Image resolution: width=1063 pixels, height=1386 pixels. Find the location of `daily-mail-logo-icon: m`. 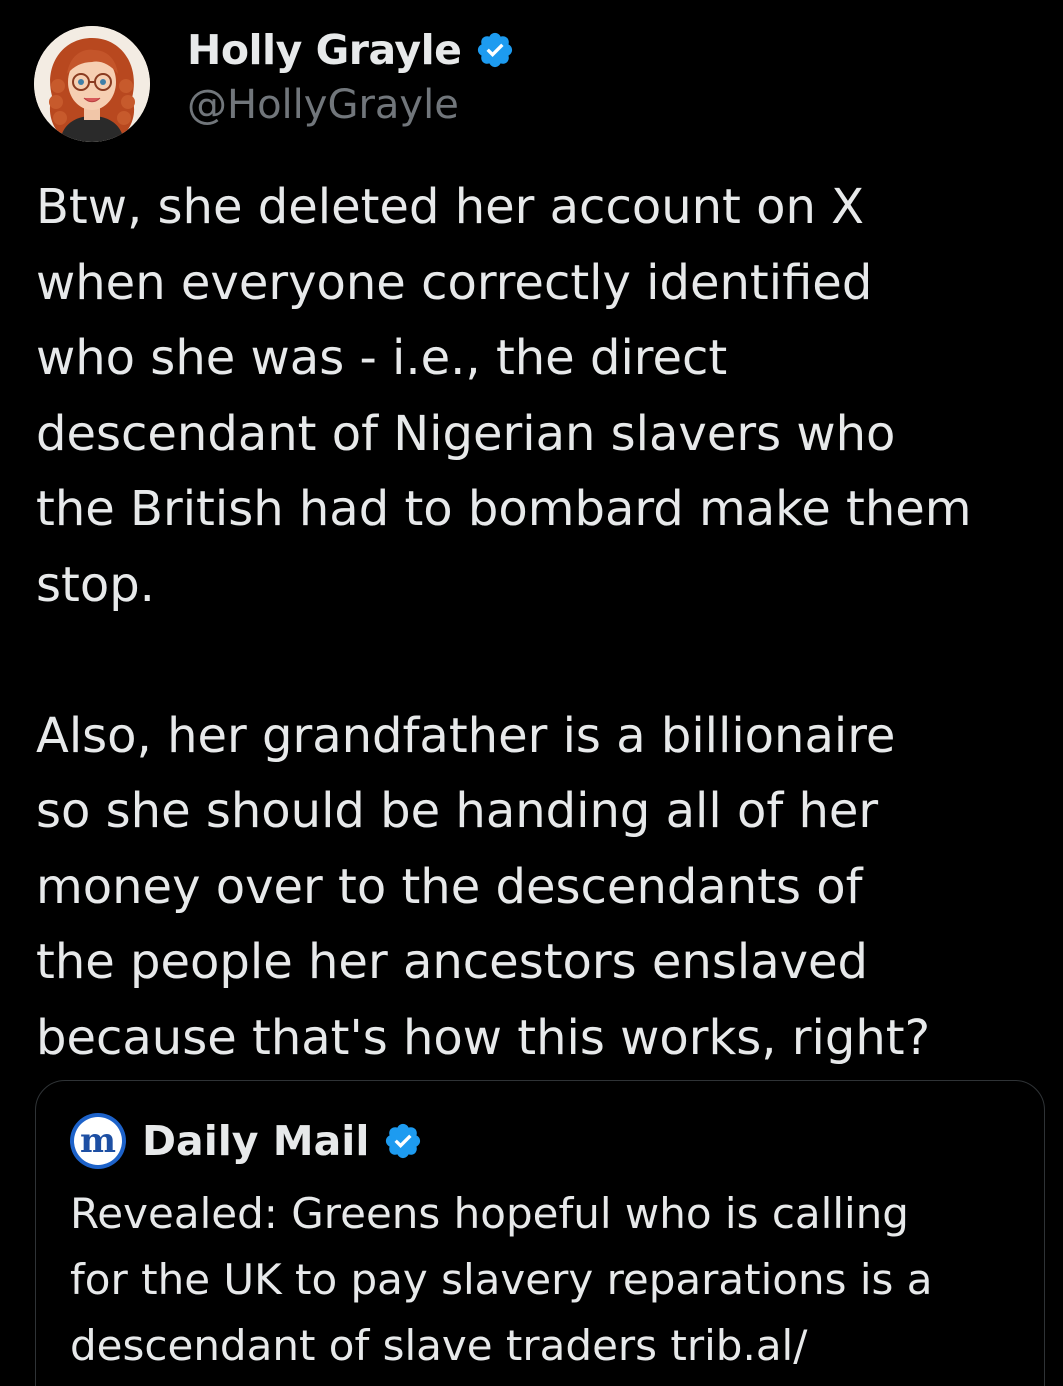

daily-mail-logo-icon: m is located at coordinates (98, 1141).